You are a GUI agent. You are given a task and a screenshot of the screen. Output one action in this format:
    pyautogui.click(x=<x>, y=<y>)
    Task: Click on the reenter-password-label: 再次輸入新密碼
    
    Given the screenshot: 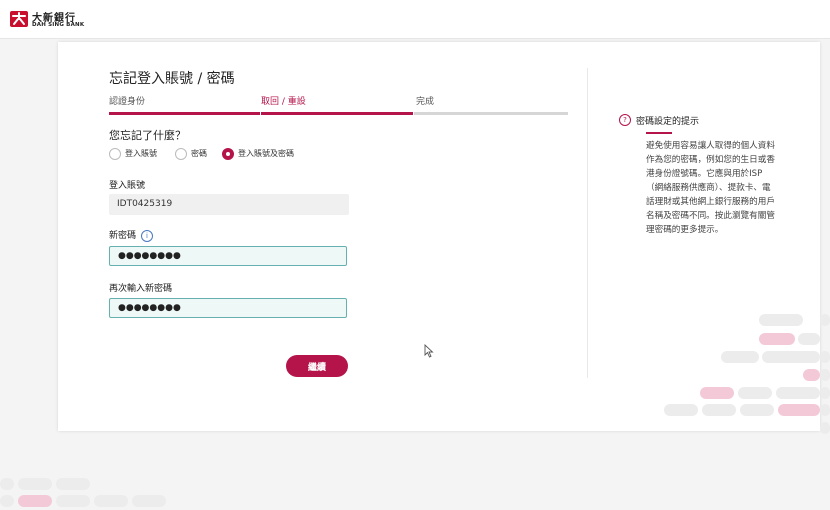 What is the action you would take?
    pyautogui.click(x=141, y=289)
    